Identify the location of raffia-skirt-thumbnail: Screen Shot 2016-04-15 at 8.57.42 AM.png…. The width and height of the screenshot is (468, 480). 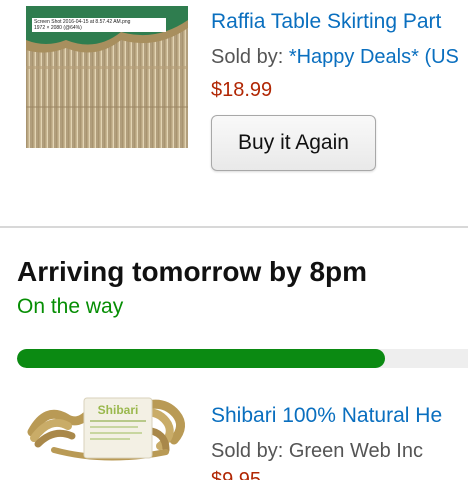
(107, 77).